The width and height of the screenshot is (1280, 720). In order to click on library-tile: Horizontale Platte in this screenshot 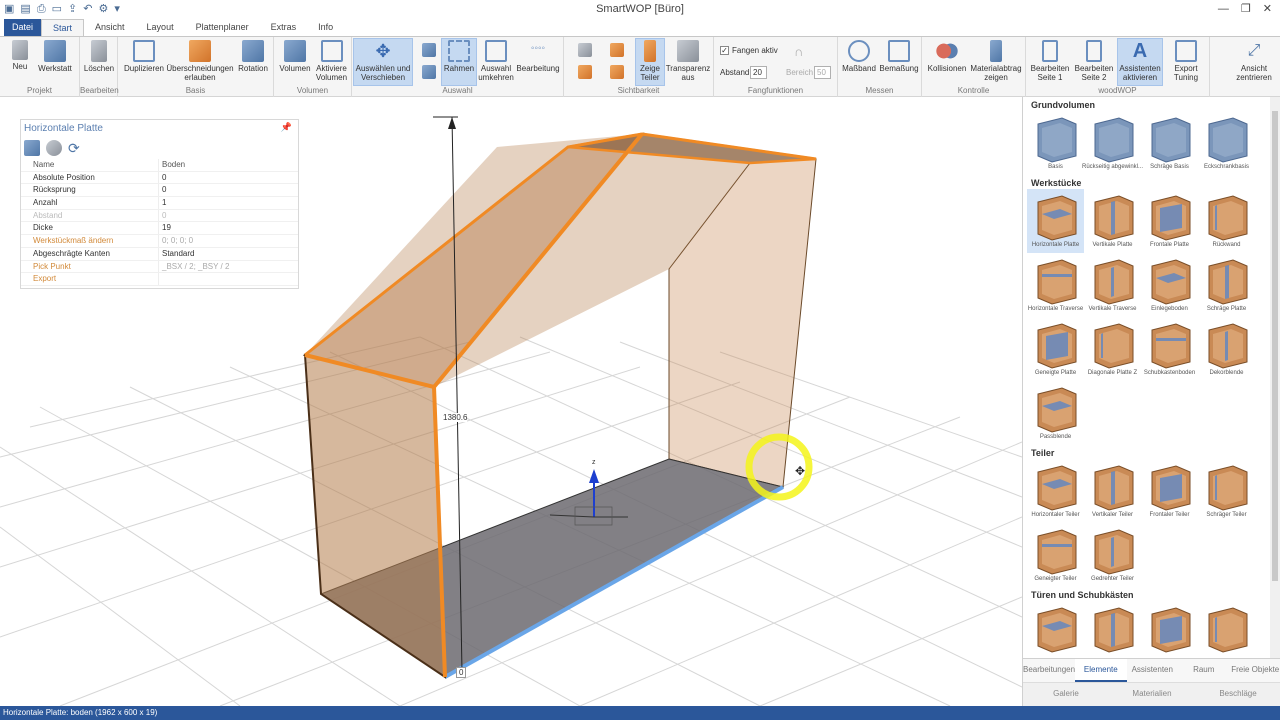, I will do `click(1055, 221)`.